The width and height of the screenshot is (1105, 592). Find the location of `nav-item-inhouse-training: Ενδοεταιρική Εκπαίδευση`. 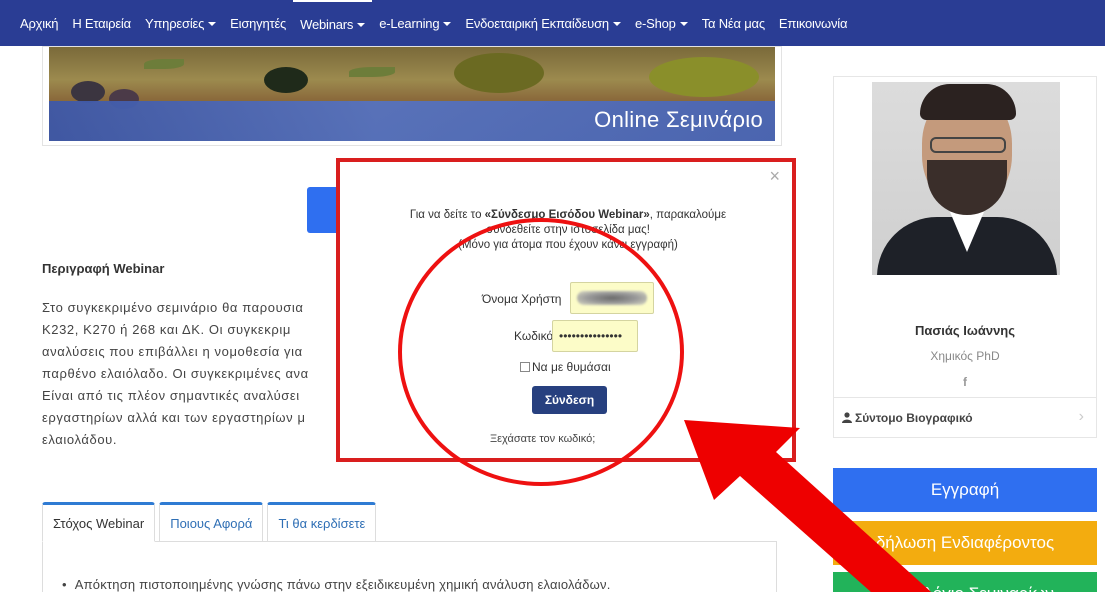

nav-item-inhouse-training: Ενδοεταιρική Εκπαίδευση is located at coordinates (543, 23).